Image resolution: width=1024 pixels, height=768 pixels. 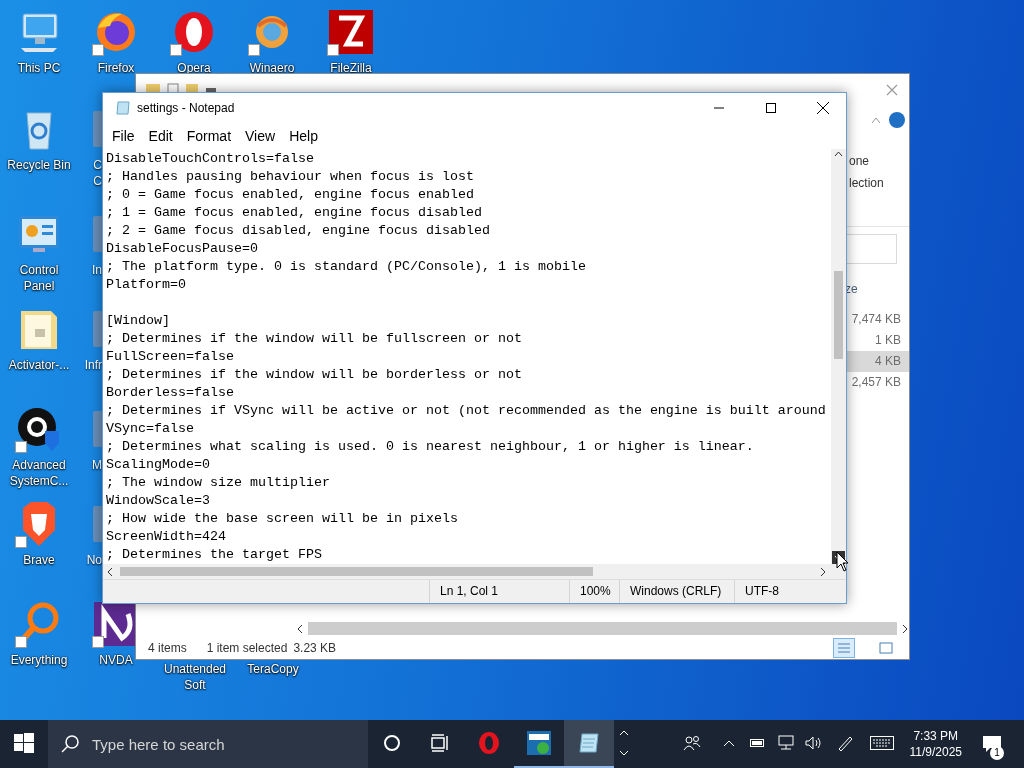 What do you see at coordinates (876, 319) in the screenshot?
I see `size-cell-text: 7,474 KB` at bounding box center [876, 319].